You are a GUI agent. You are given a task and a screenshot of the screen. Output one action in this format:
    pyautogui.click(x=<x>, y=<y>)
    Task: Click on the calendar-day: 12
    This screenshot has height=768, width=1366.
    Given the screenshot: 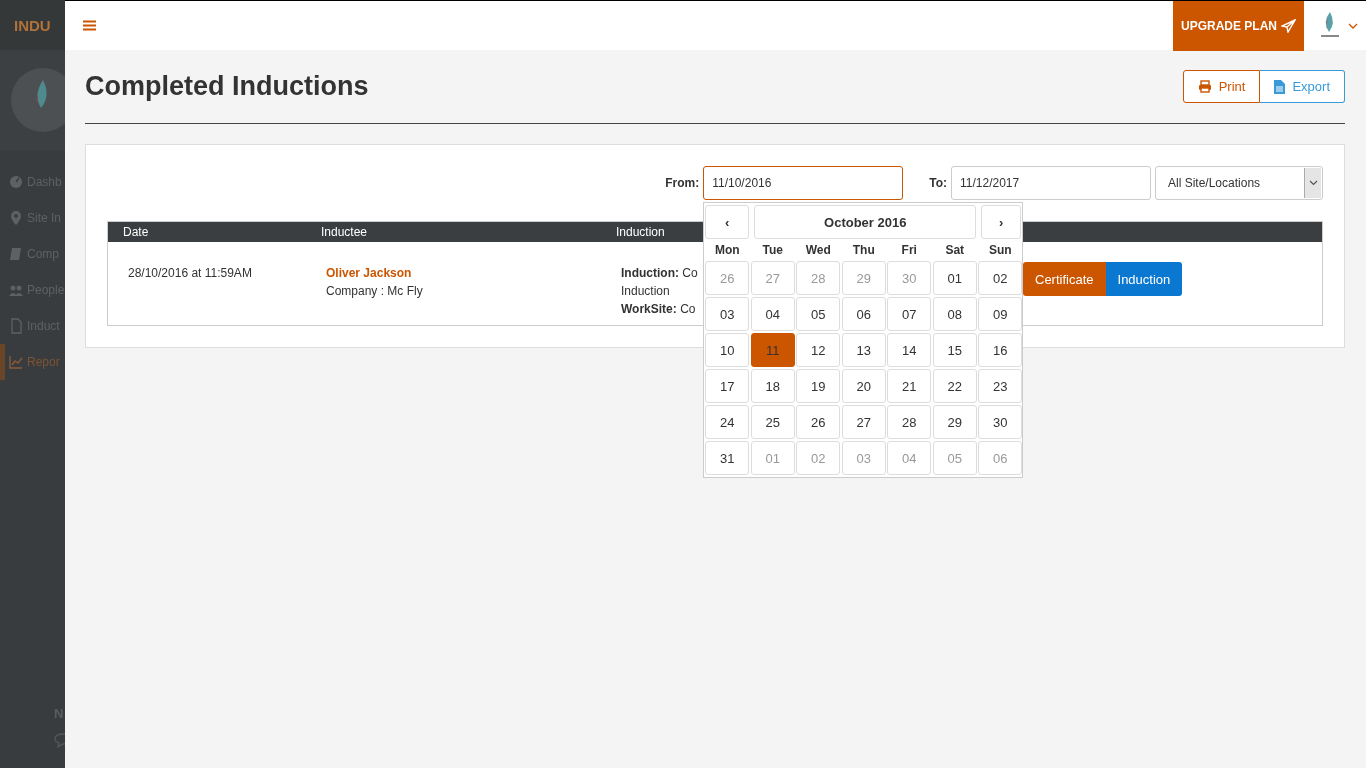 What is the action you would take?
    pyautogui.click(x=818, y=350)
    